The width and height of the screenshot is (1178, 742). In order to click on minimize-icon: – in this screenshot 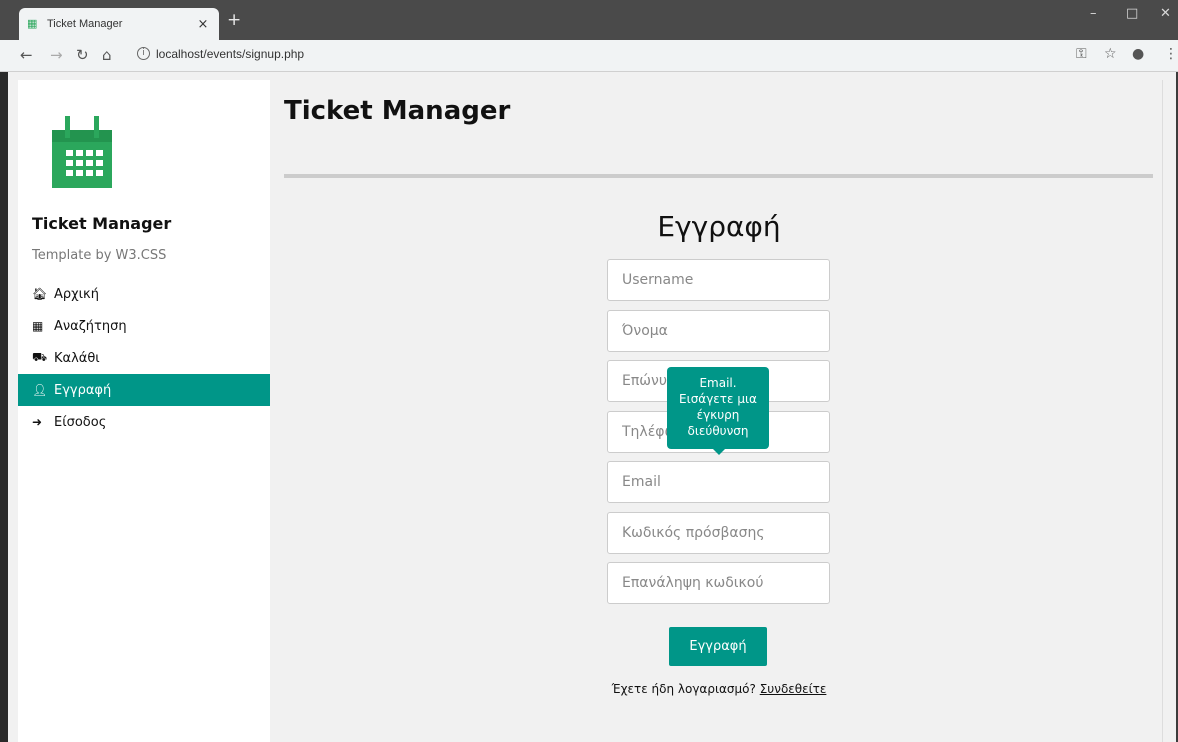, I will do `click(1093, 13)`.